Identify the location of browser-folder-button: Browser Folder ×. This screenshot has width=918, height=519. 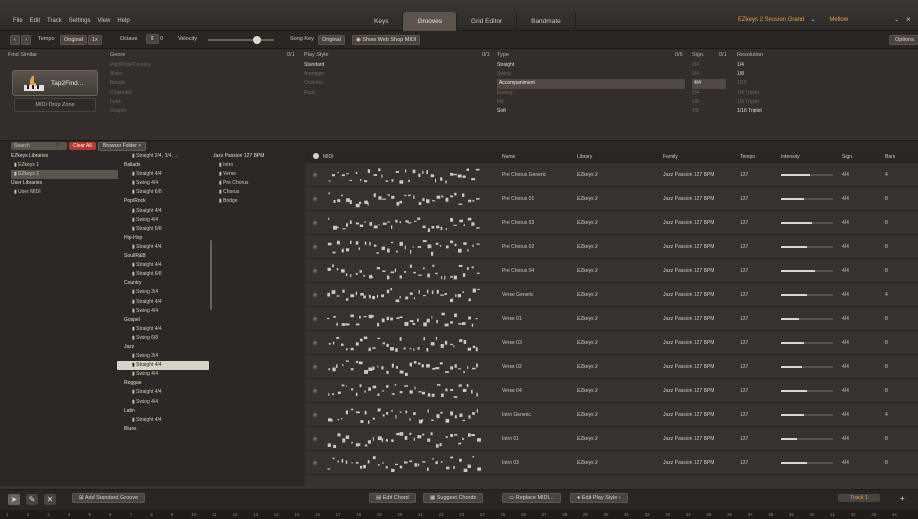
(122, 146).